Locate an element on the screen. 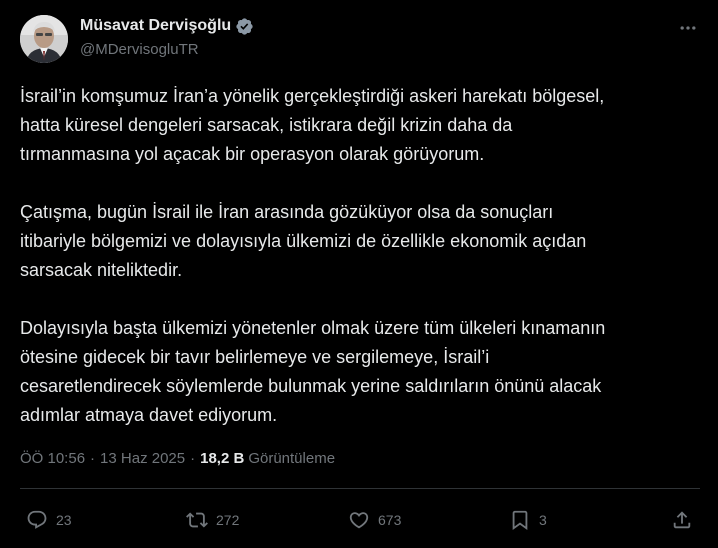 This screenshot has height=548, width=718. author-name-row: Müsavat Dervişoğlu is located at coordinates (167, 26).